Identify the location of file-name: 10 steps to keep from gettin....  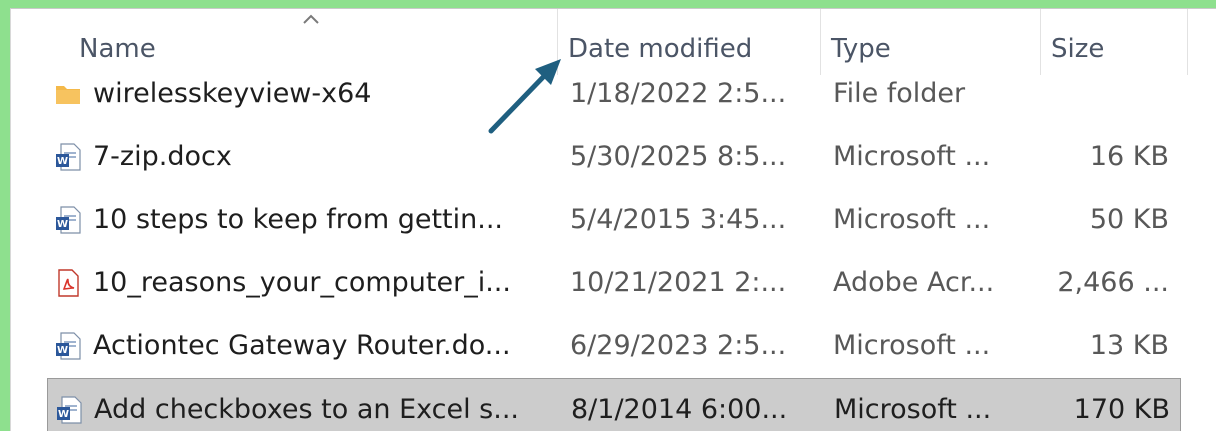
(298, 219).